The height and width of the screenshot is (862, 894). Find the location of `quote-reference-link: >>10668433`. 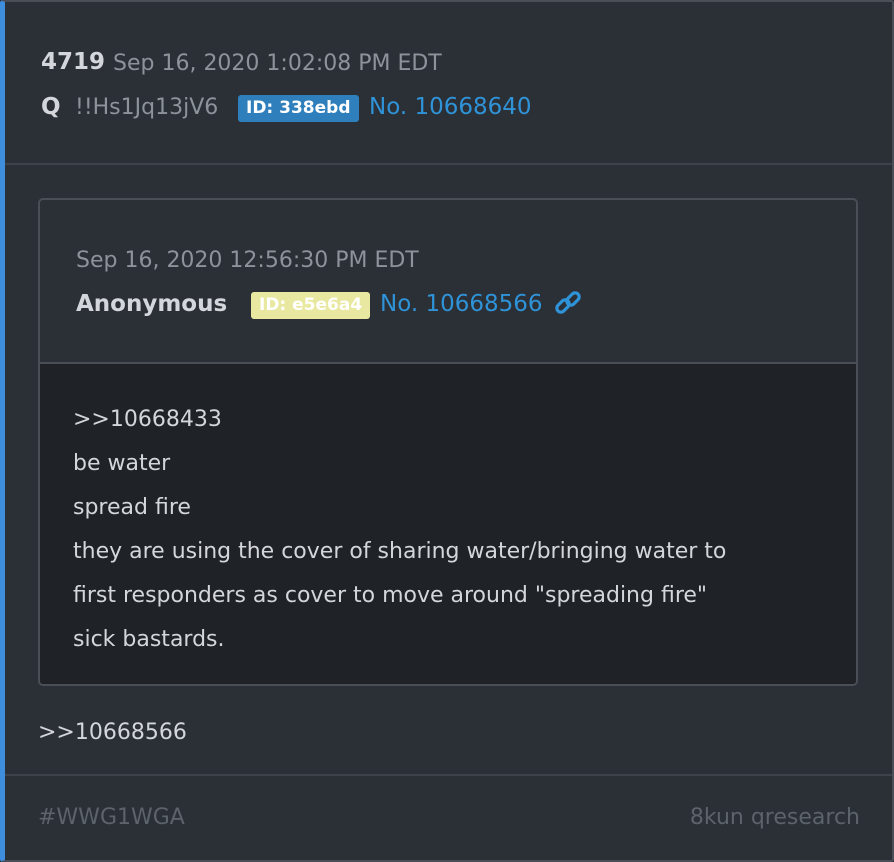

quote-reference-link: >>10668433 is located at coordinates (453, 420).